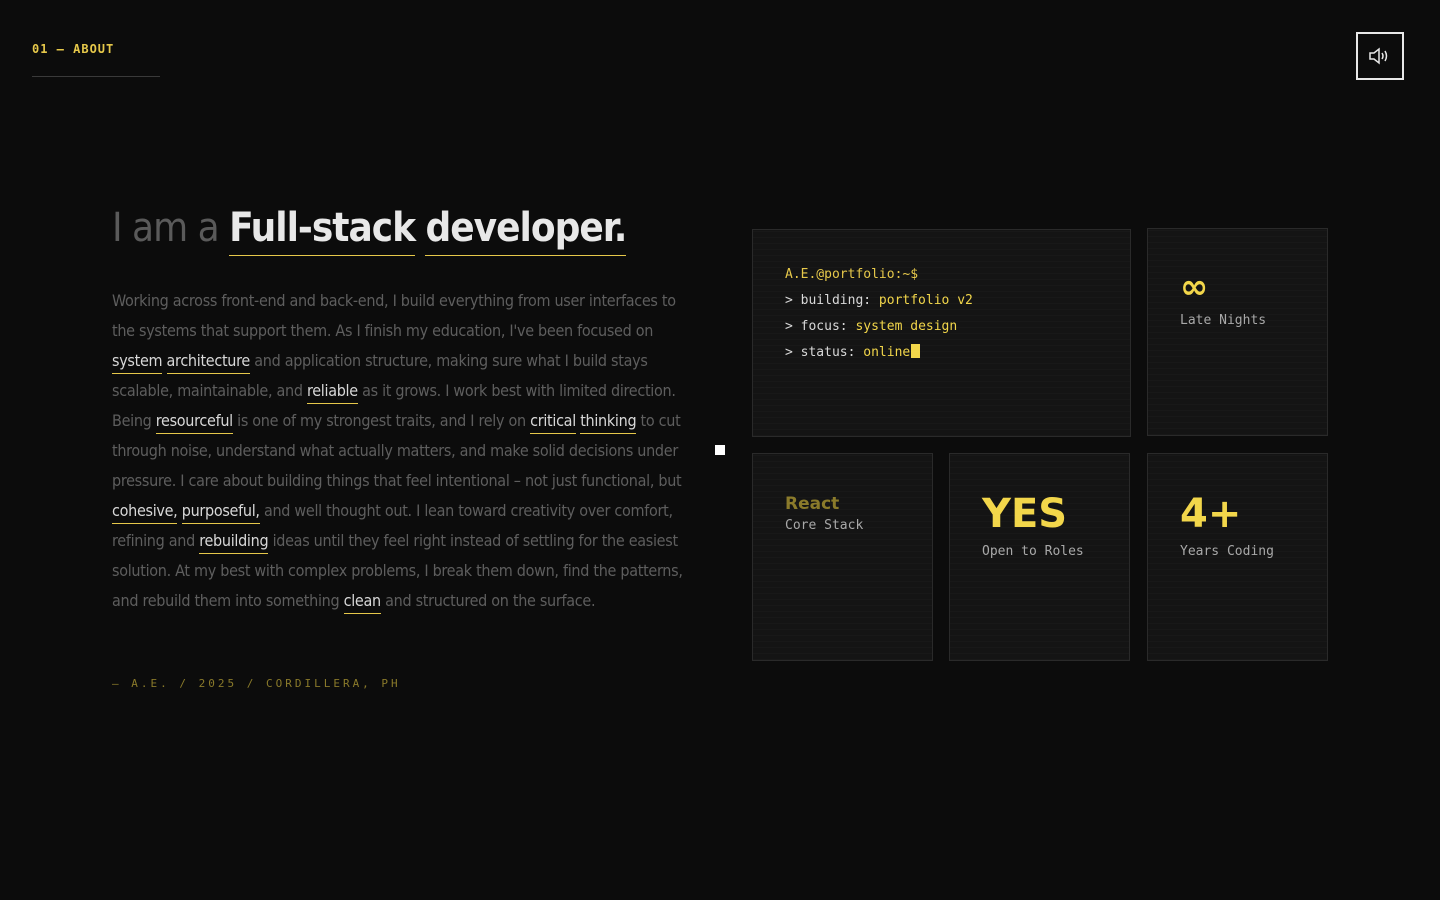 The image size is (1440, 900). What do you see at coordinates (526, 230) in the screenshot?
I see `headline-highlight: developer.` at bounding box center [526, 230].